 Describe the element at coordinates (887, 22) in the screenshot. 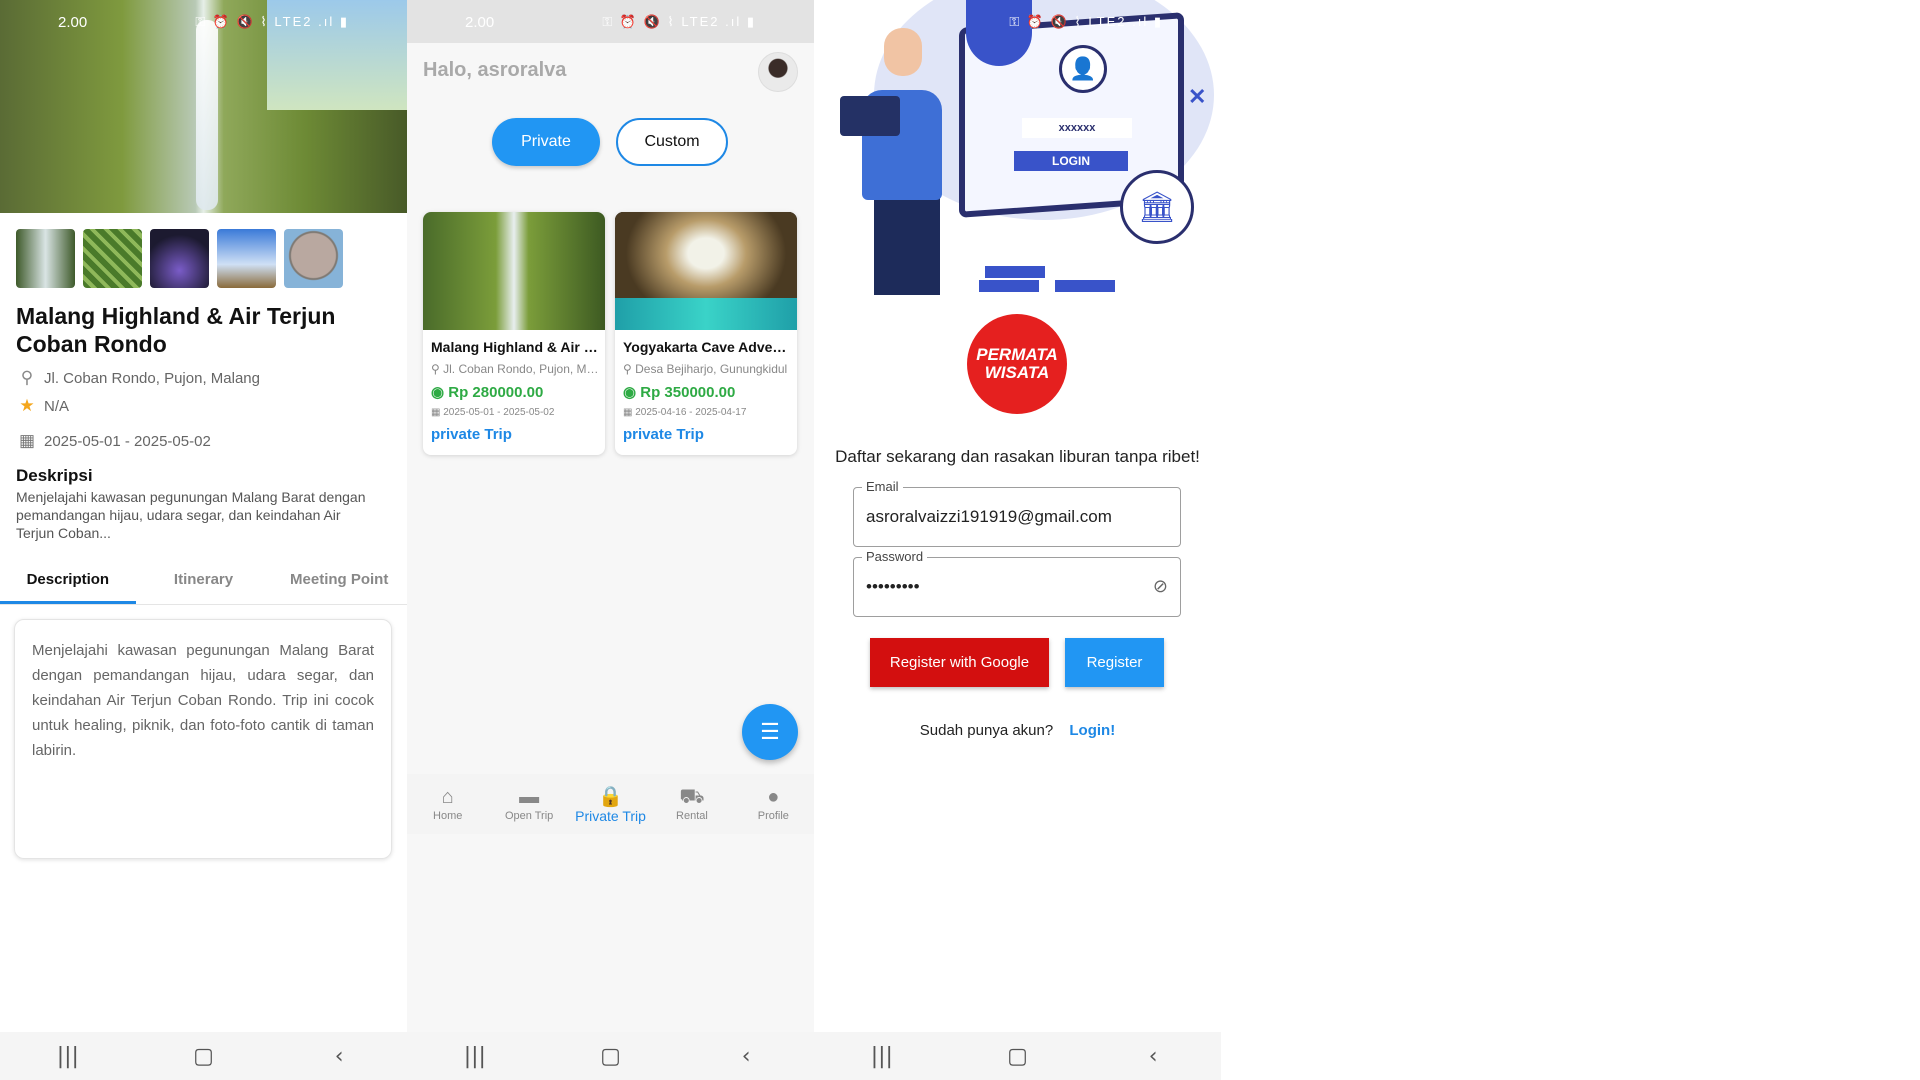

I see `status-time: 1.00` at that location.